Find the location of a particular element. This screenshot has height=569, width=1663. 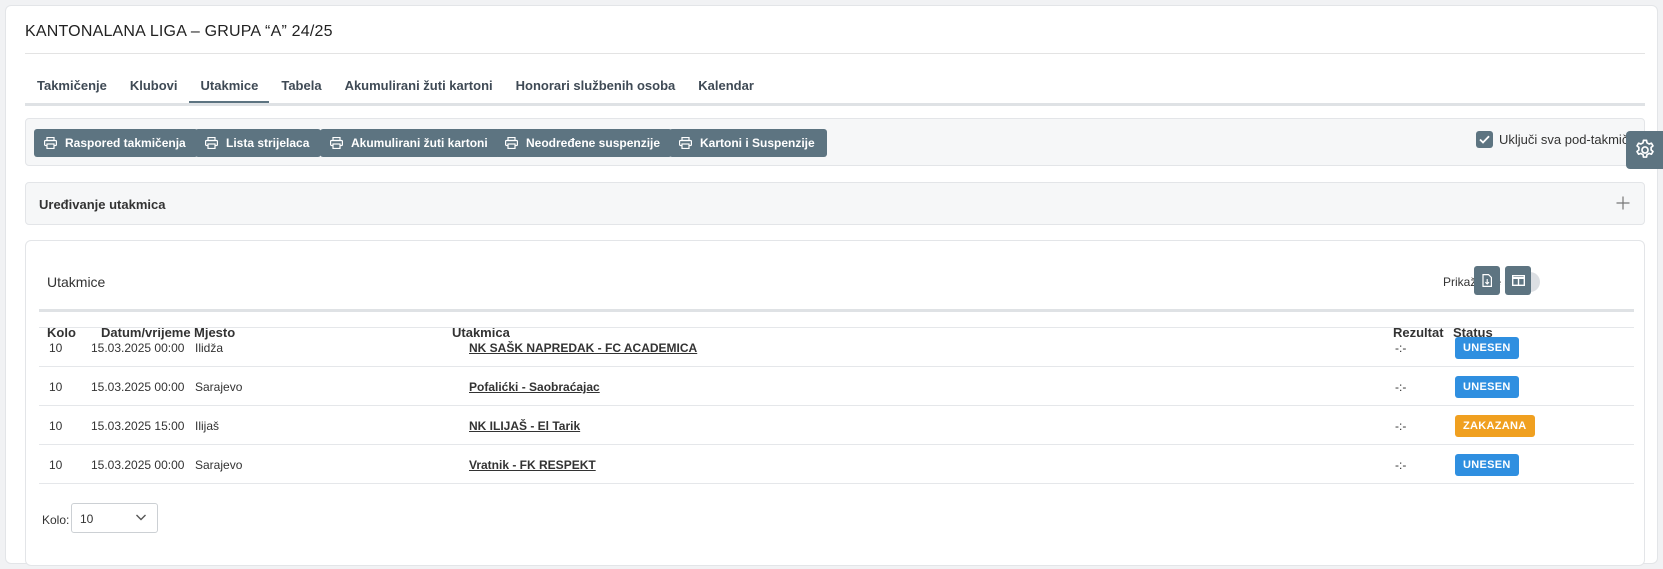

include-subcompetitions-label: Uključi sva pod-takmičenja is located at coordinates (1571, 139).